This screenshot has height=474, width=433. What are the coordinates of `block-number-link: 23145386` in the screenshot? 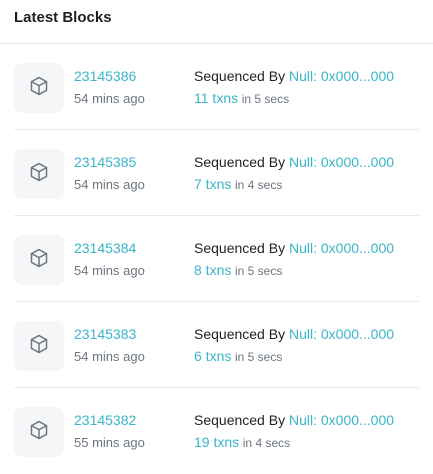 It's located at (105, 76).